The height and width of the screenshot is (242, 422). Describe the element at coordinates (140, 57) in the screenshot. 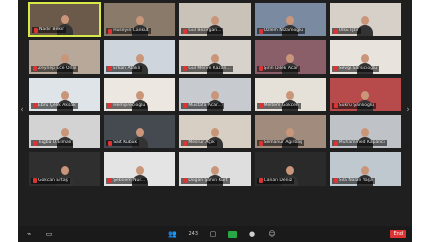

I see `participant-tile: Erkan Ataklı` at that location.